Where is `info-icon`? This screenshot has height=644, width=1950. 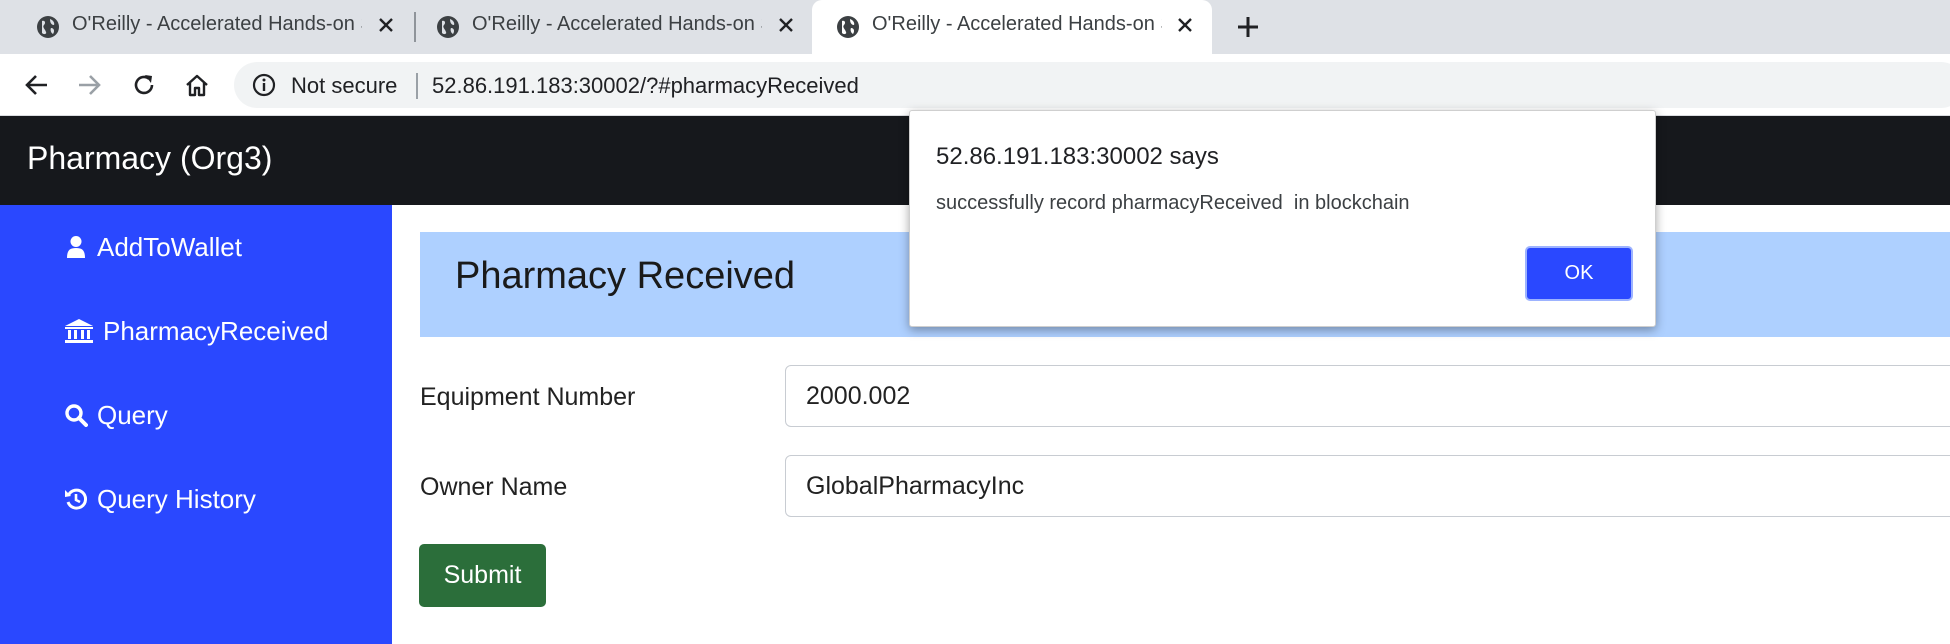 info-icon is located at coordinates (264, 85).